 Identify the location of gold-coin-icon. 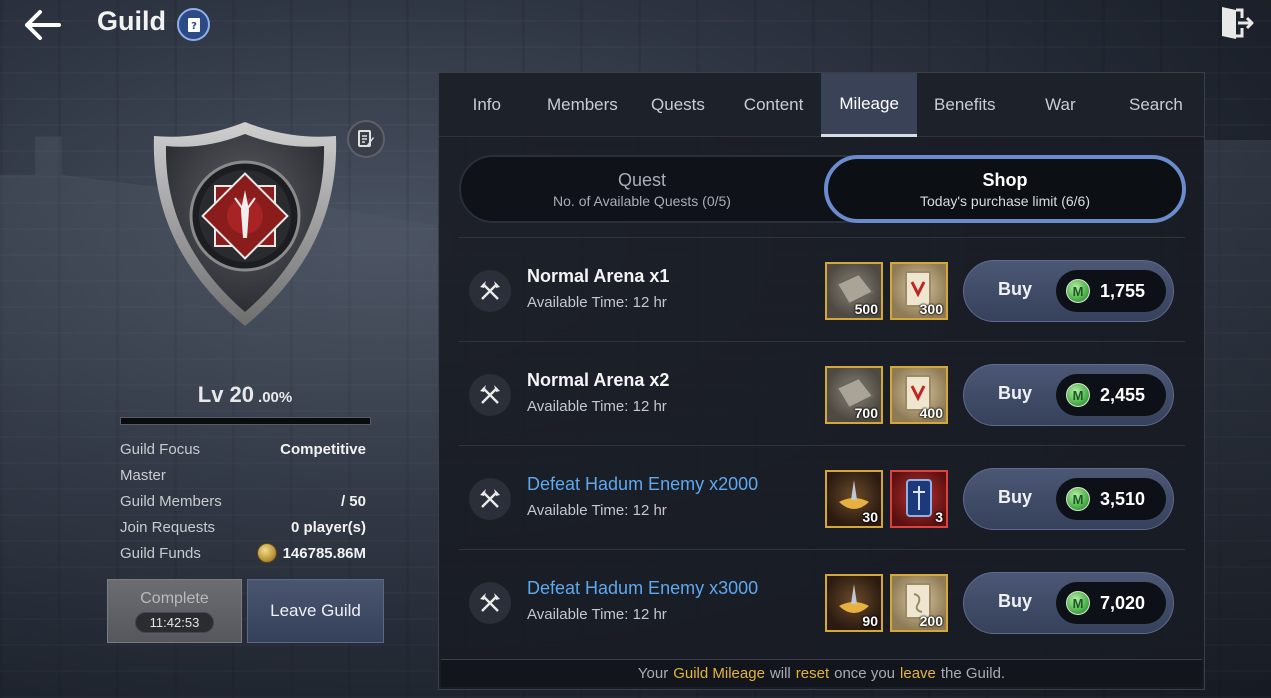
(266, 553).